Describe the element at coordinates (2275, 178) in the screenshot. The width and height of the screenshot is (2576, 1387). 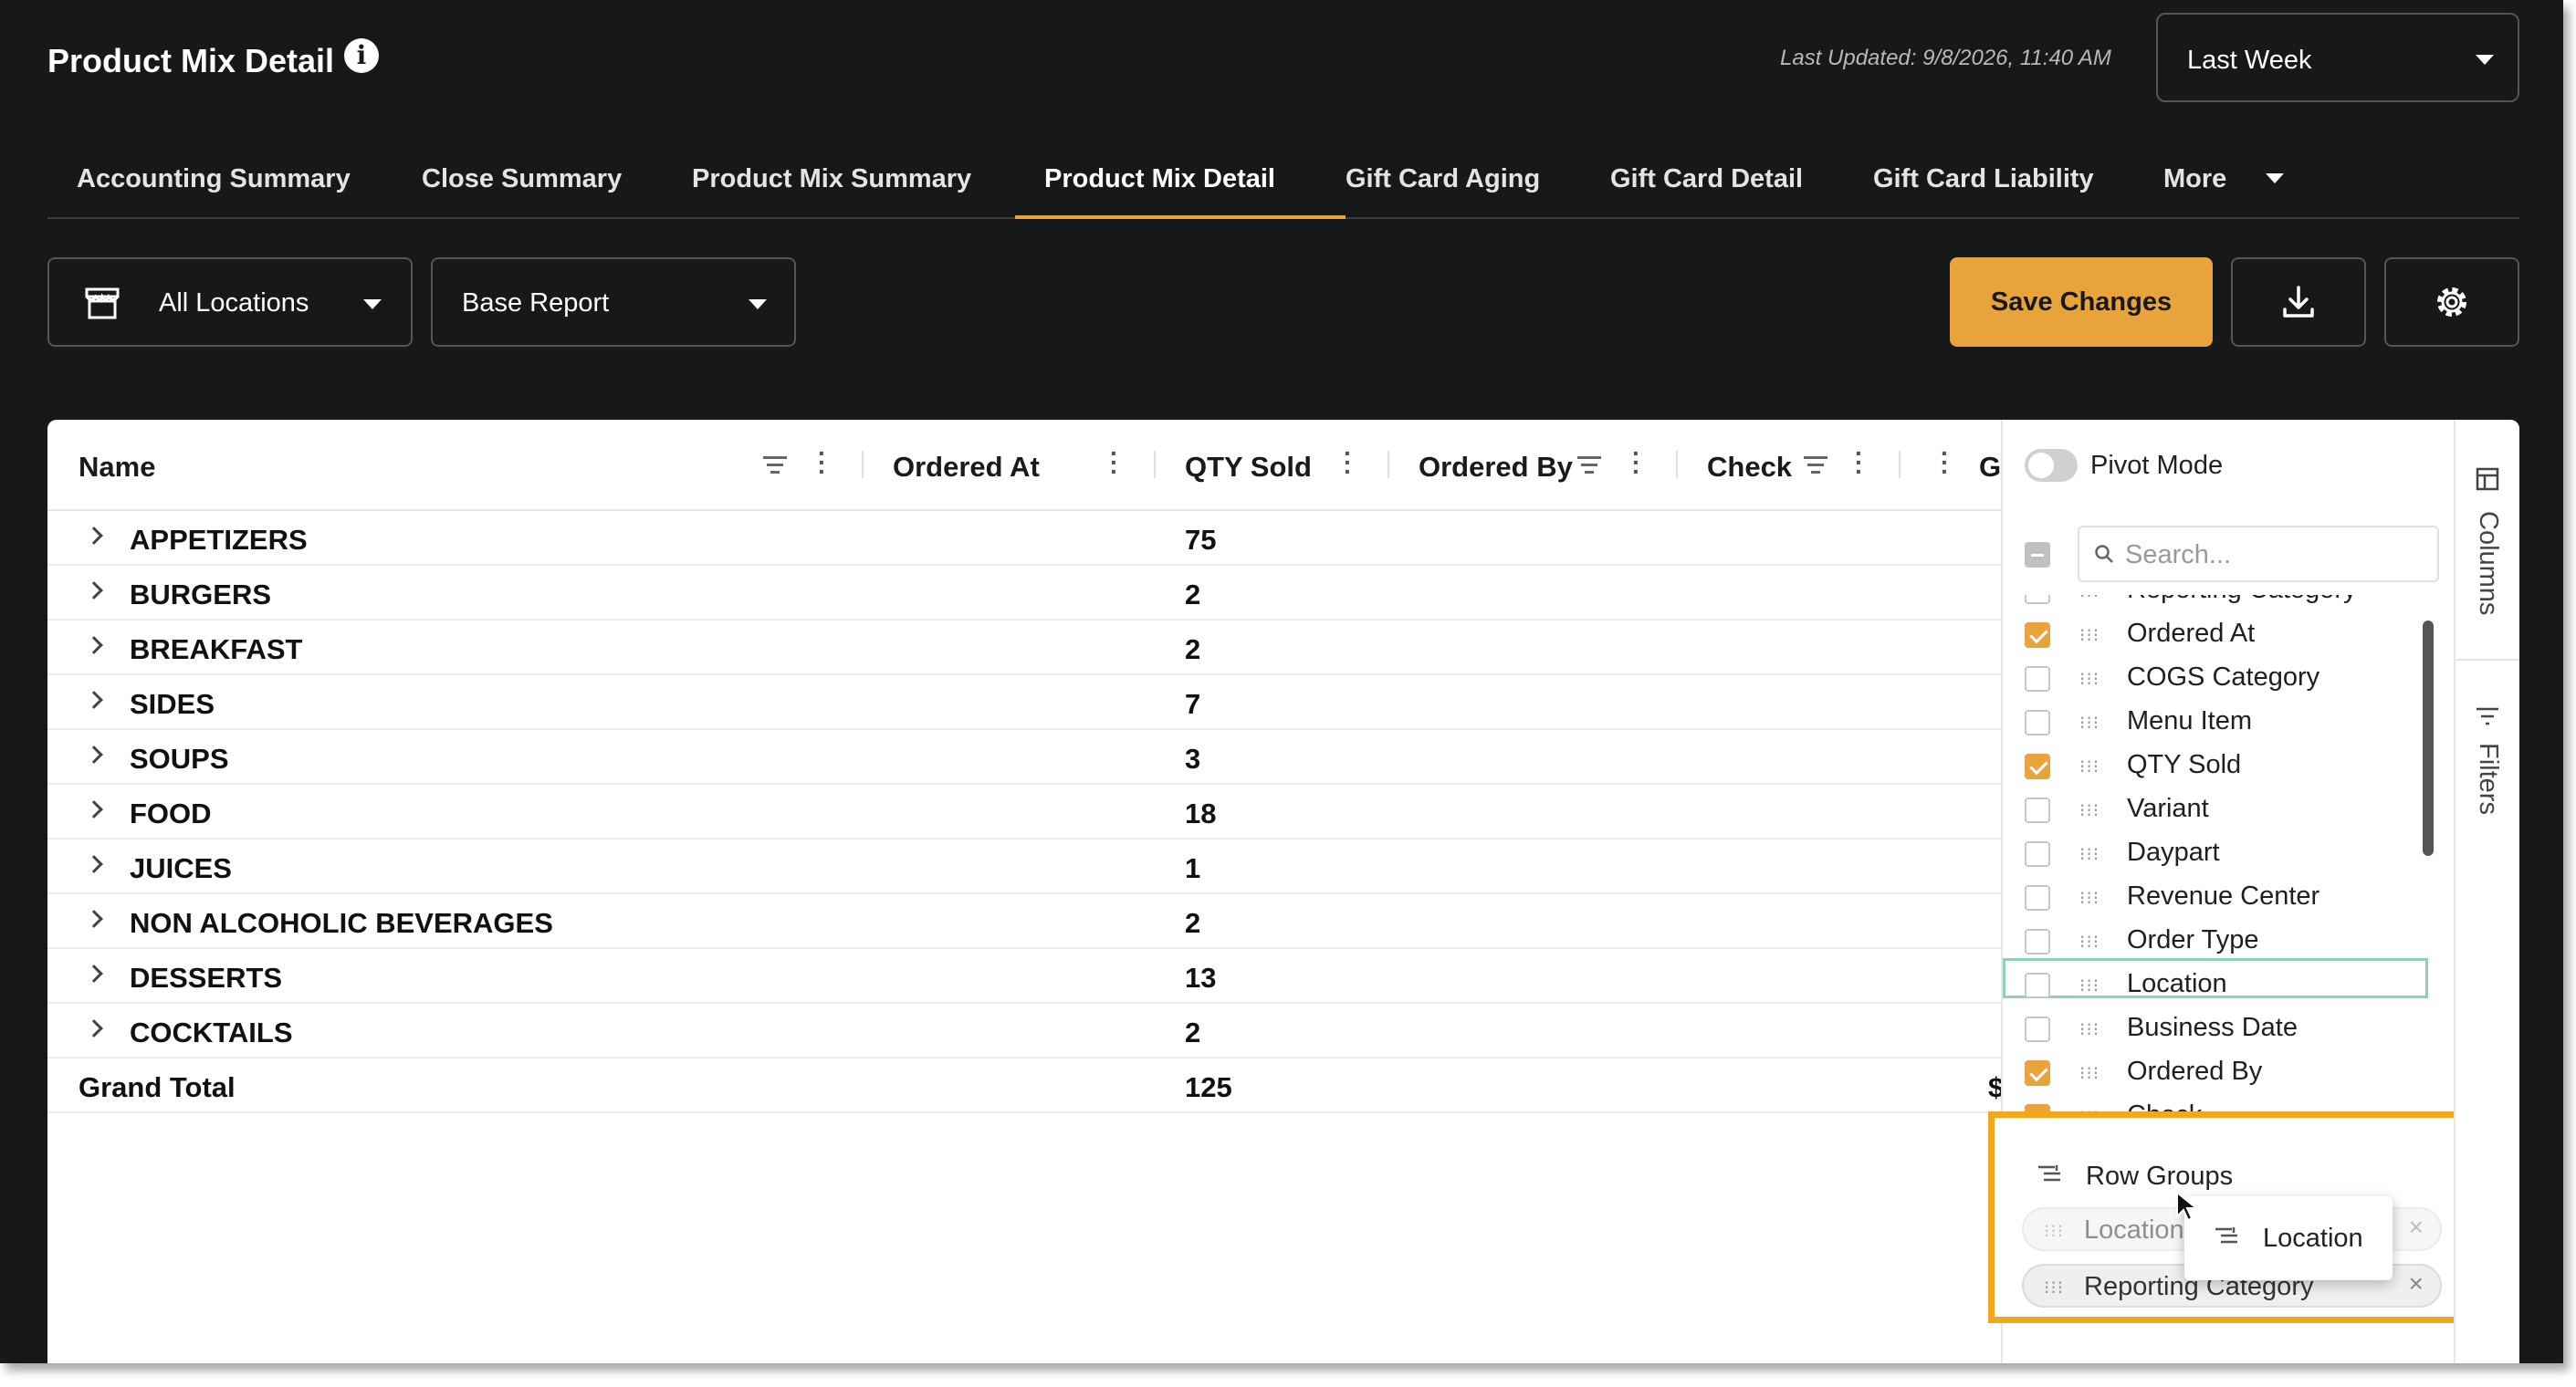
I see `chevron-down-icon` at that location.